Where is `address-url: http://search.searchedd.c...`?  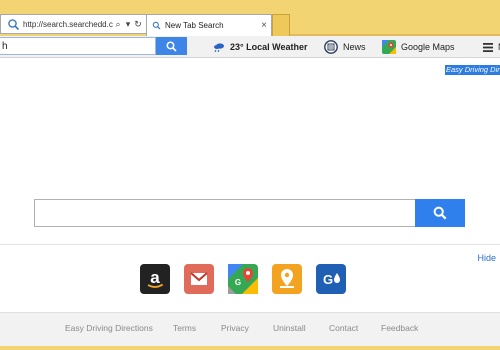
address-url: http://search.searchedd.c... is located at coordinates (68, 24).